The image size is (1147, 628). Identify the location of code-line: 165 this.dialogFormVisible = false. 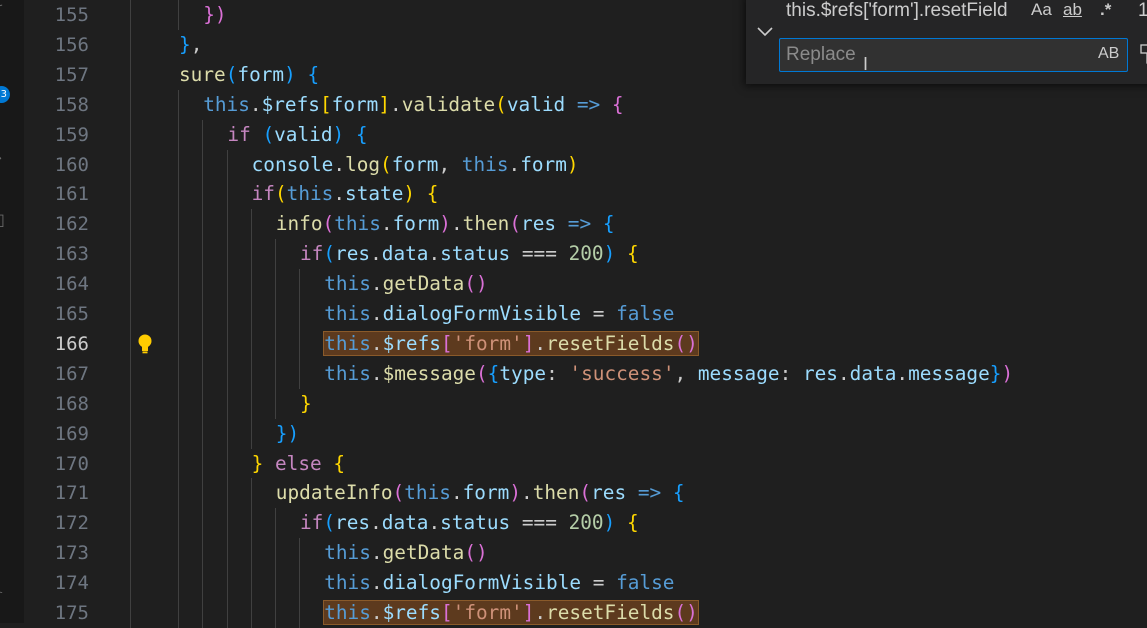
(585, 314).